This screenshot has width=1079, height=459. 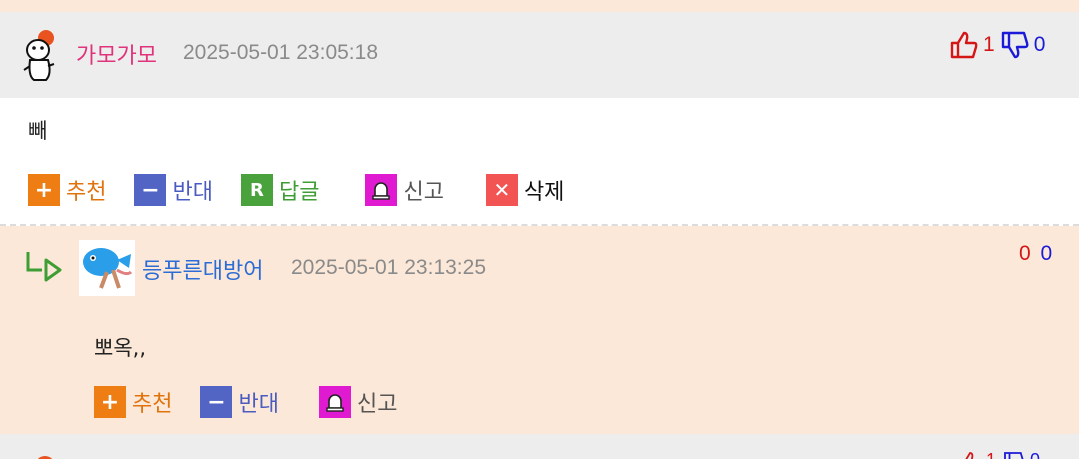 I want to click on reply-button: R 답글, so click(x=280, y=190).